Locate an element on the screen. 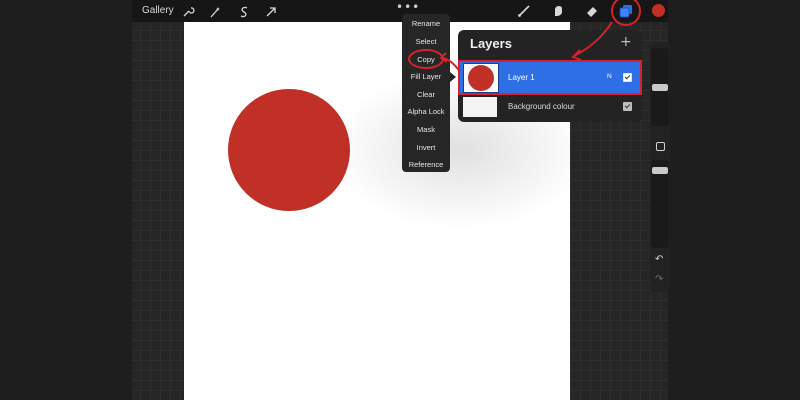 The image size is (800, 400). brush-size-handle is located at coordinates (660, 87).